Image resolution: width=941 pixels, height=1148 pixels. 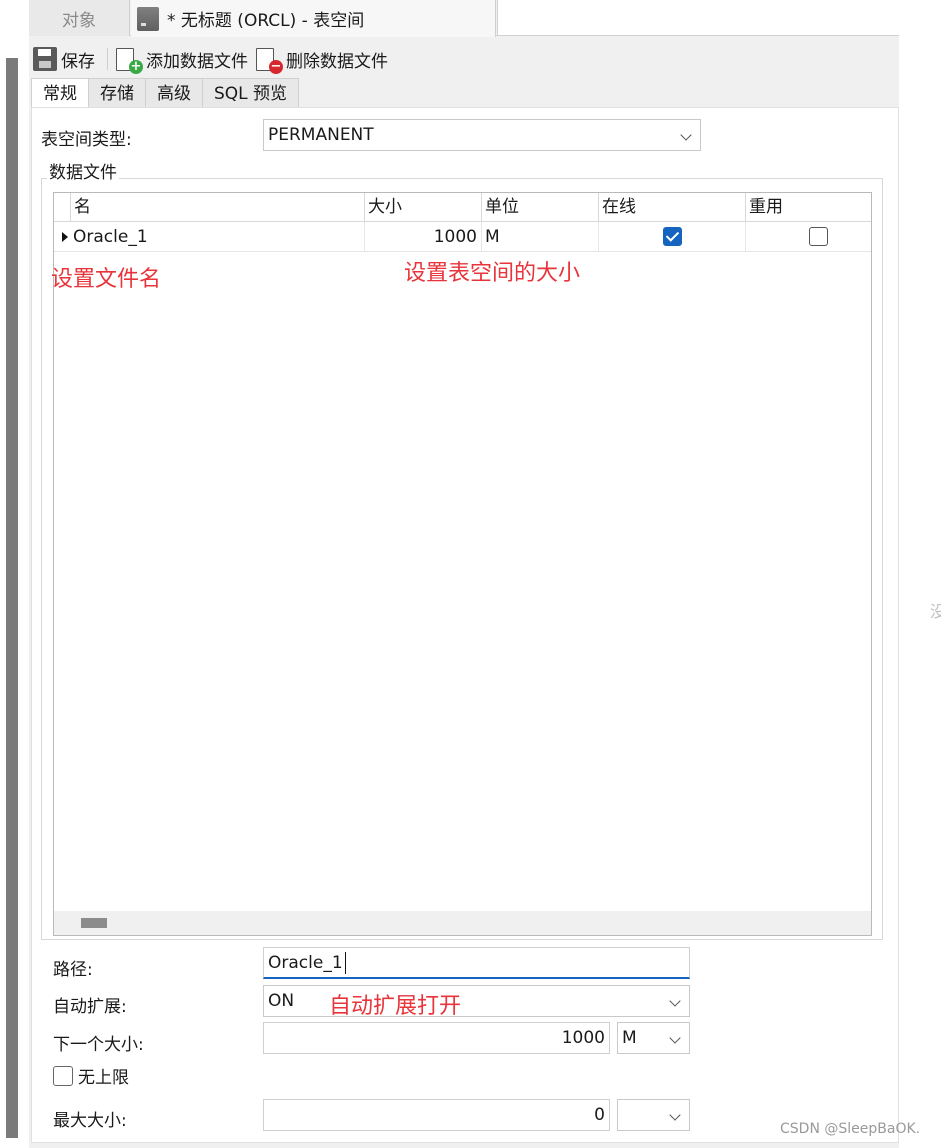 What do you see at coordinates (12, 598) in the screenshot?
I see `left-splitter` at bounding box center [12, 598].